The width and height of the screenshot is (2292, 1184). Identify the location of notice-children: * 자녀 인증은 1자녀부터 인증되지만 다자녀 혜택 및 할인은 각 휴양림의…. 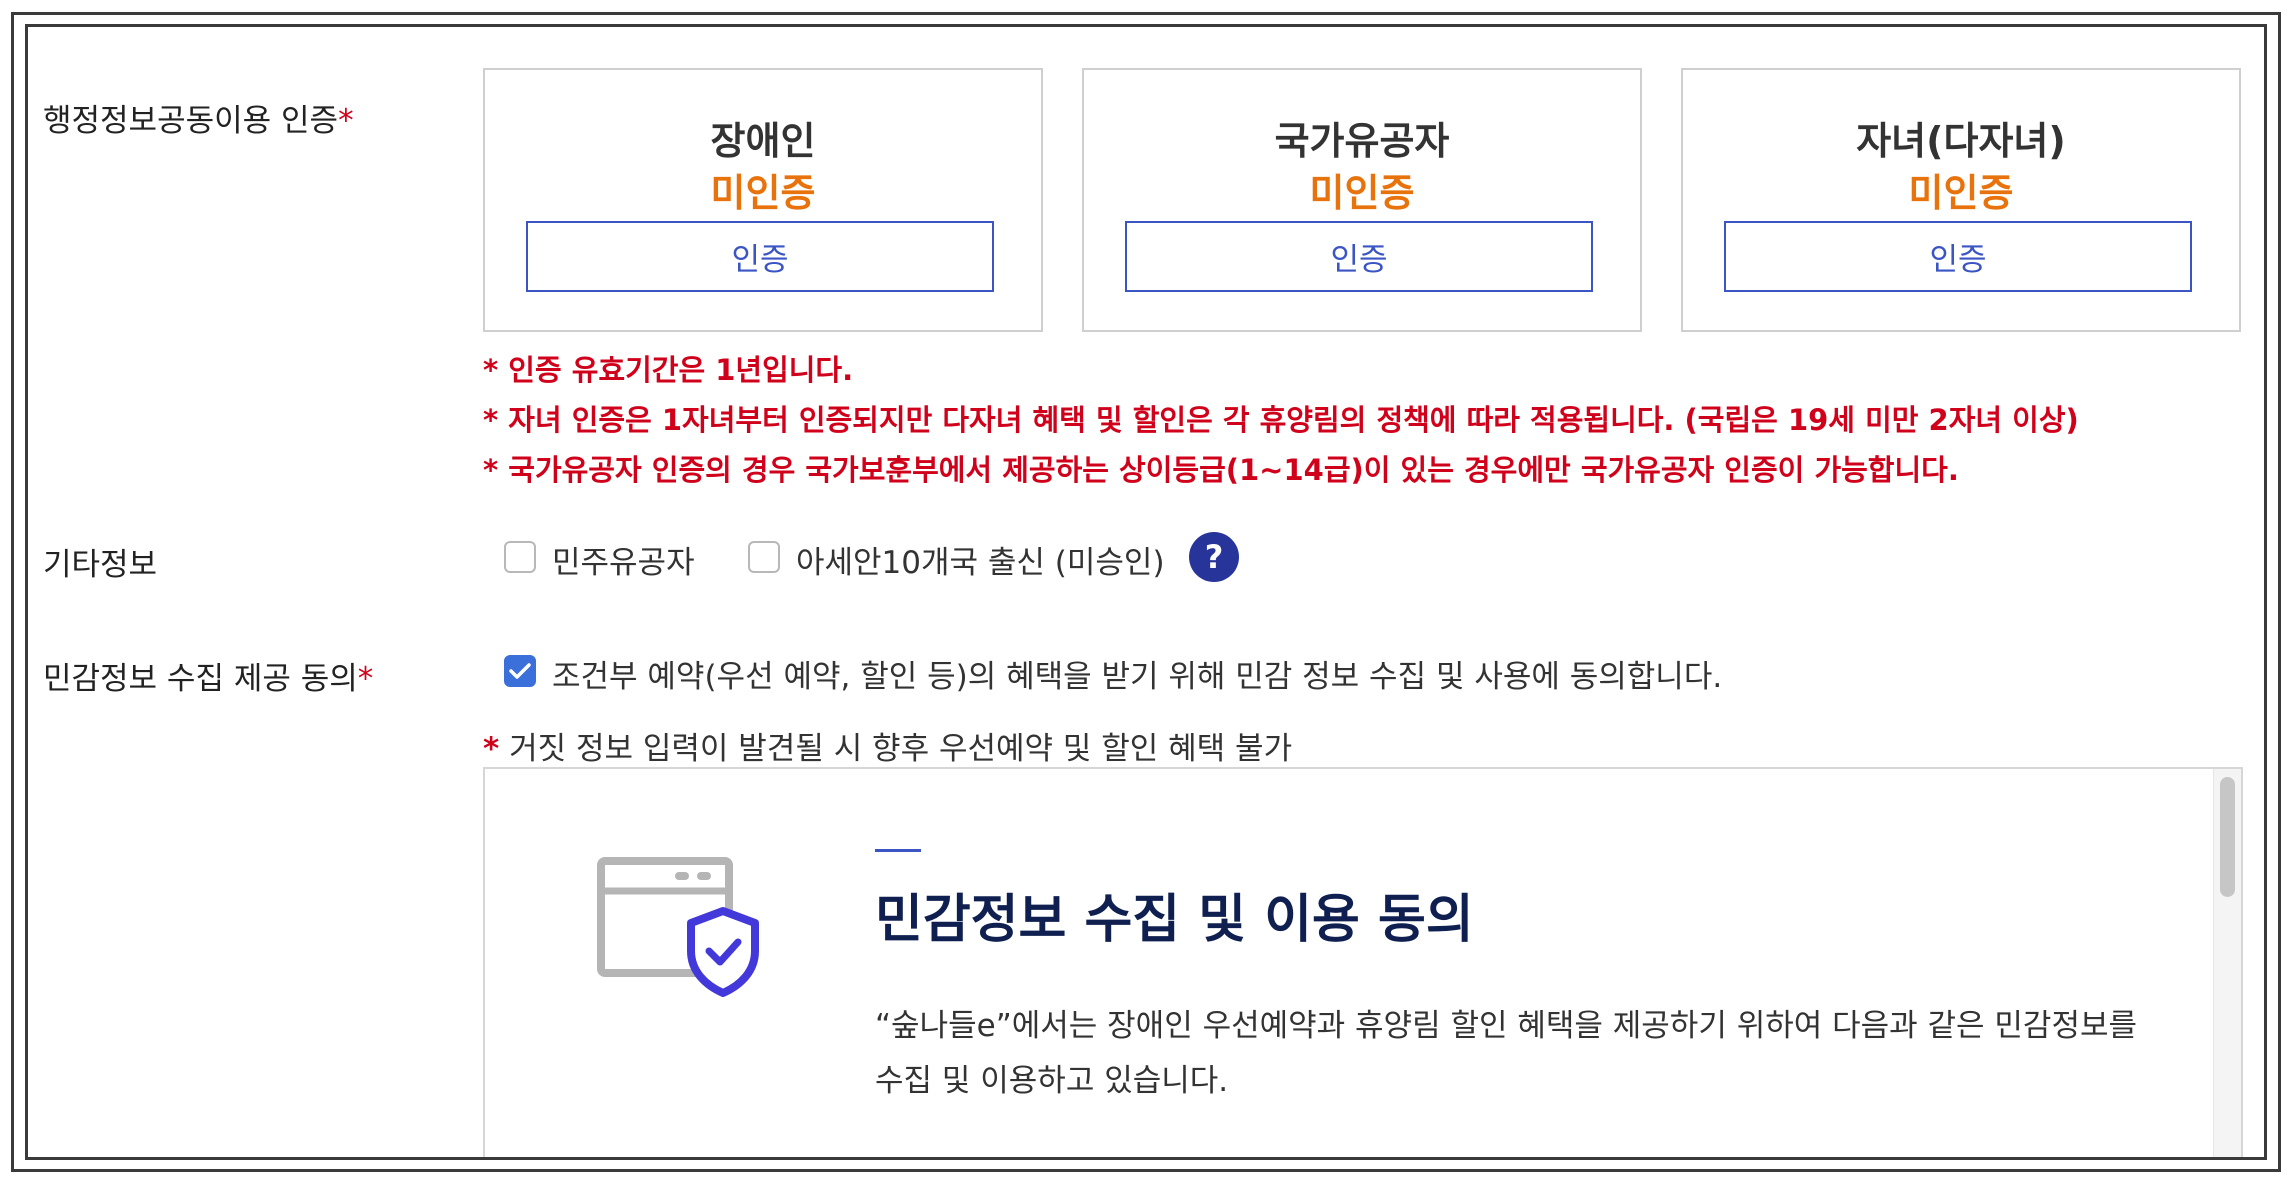
(1281, 420).